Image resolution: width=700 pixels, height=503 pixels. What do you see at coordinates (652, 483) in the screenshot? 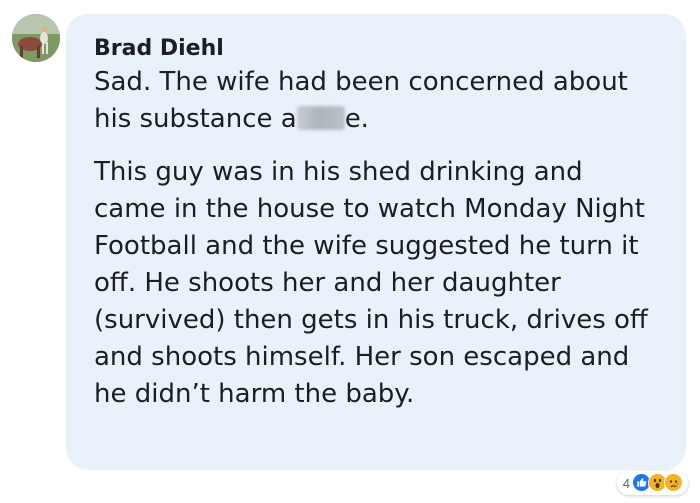
I see `reaction-summary: 4` at bounding box center [652, 483].